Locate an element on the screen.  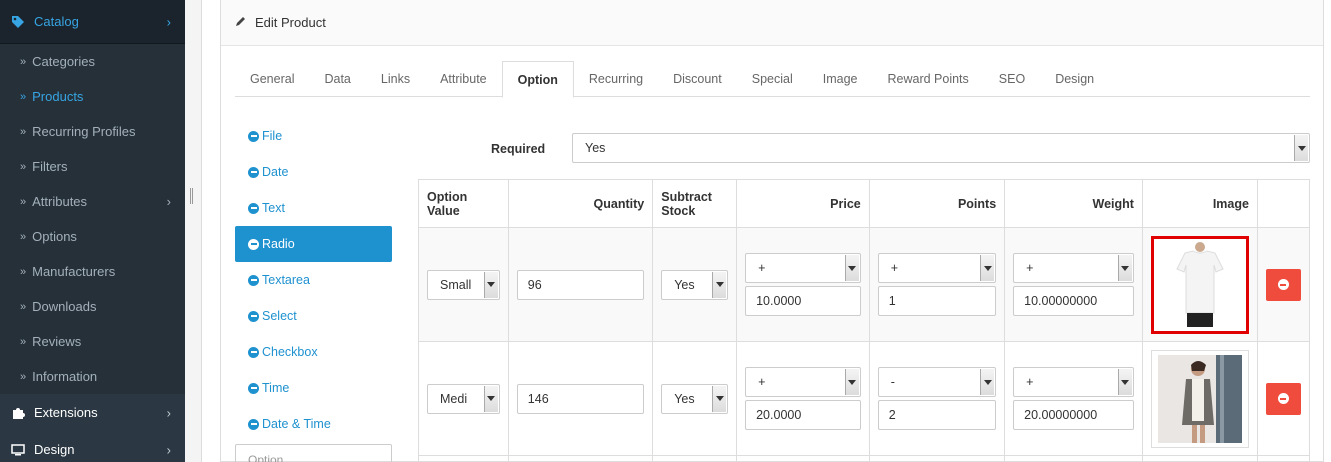
points-prefix-select: - is located at coordinates (937, 382).